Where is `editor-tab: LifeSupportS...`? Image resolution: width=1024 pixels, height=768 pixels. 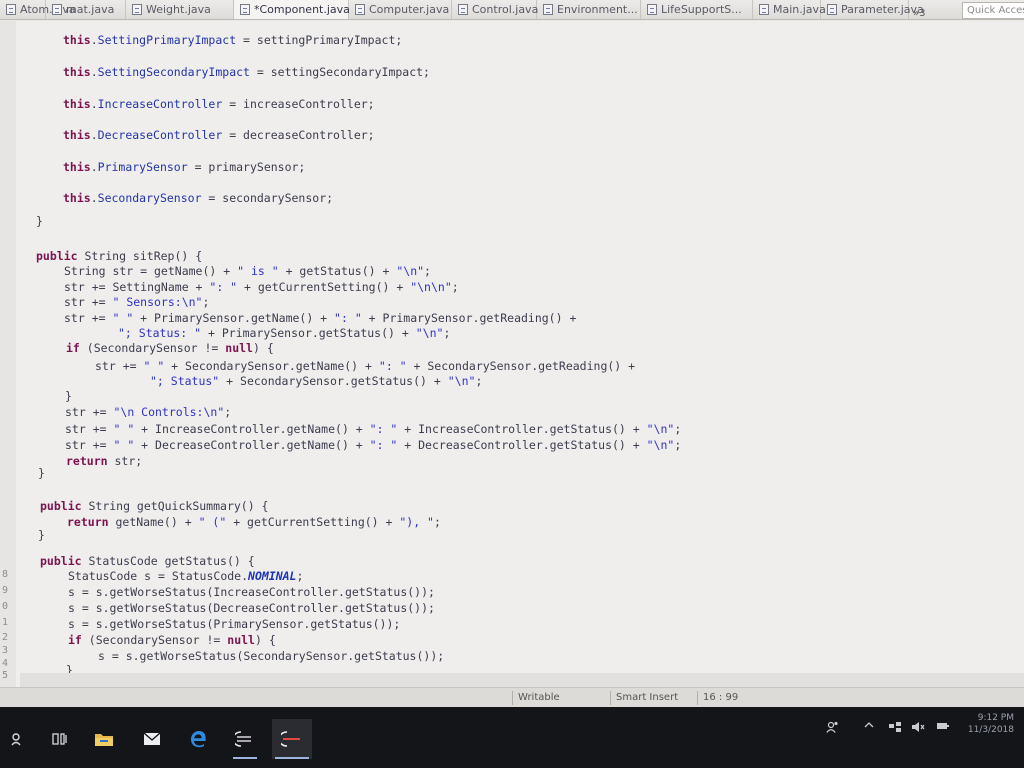 editor-tab: LifeSupportS... is located at coordinates (697, 9).